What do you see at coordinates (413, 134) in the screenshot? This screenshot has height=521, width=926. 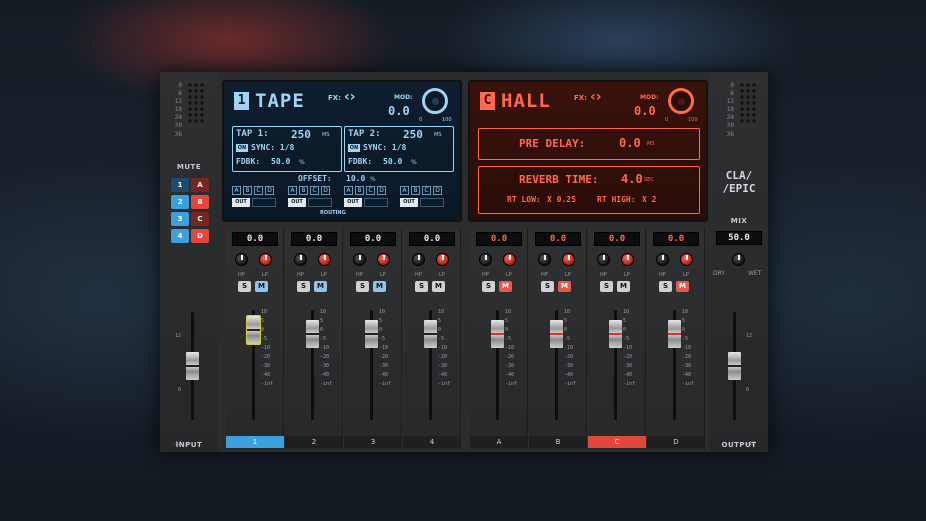 I see `tap2-value: 250` at bounding box center [413, 134].